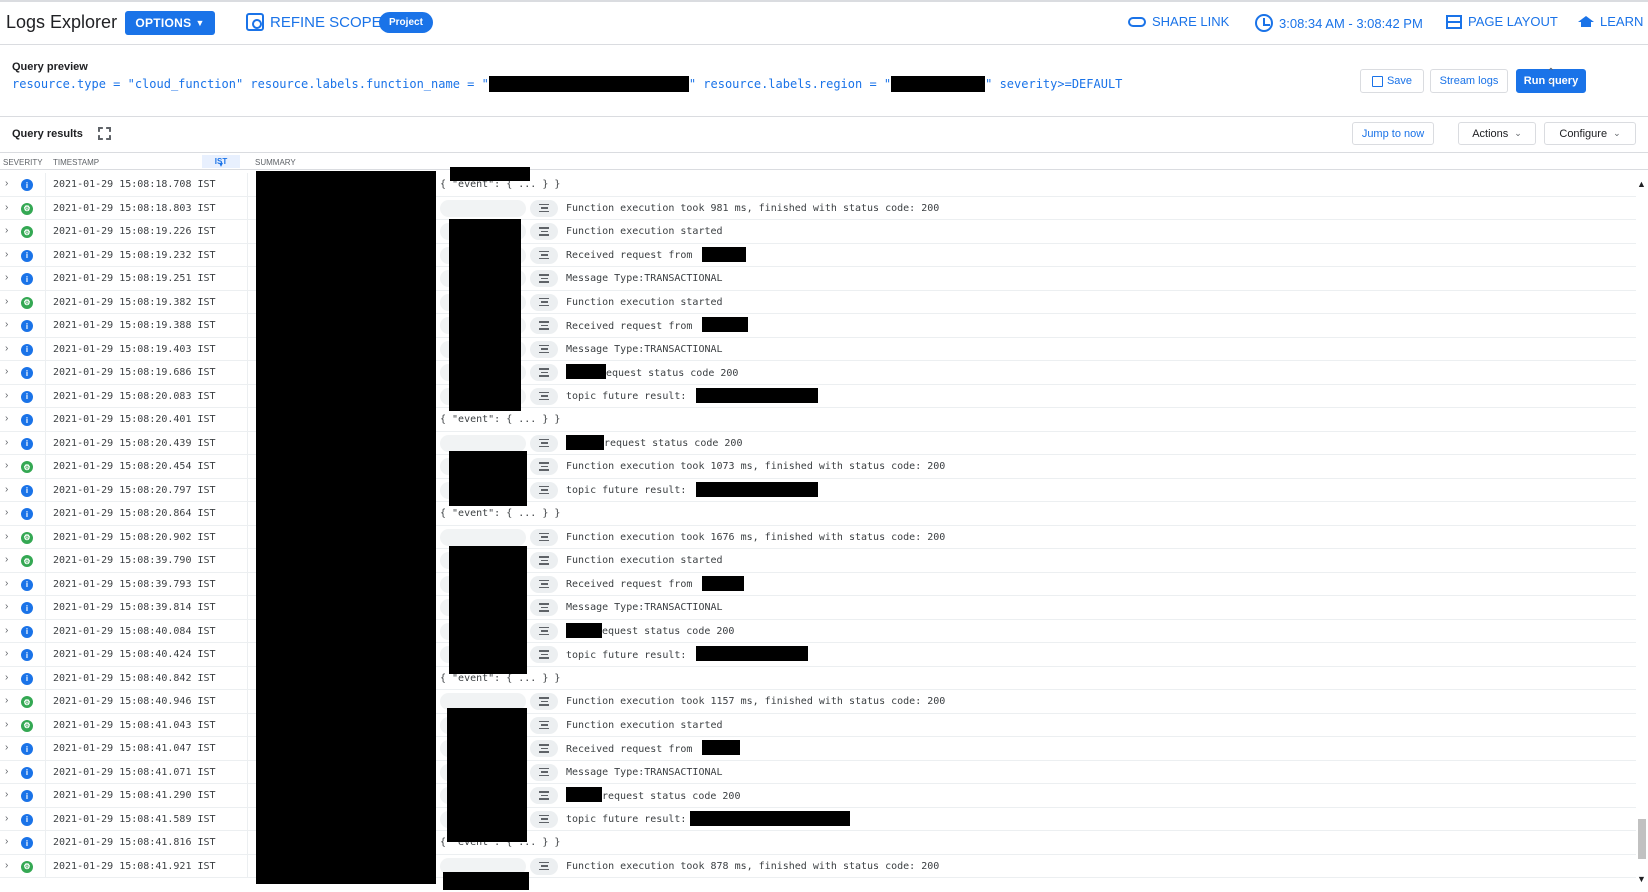 This screenshot has height=892, width=1648. I want to click on jump-to-now-button: Jump to now, so click(1393, 133).